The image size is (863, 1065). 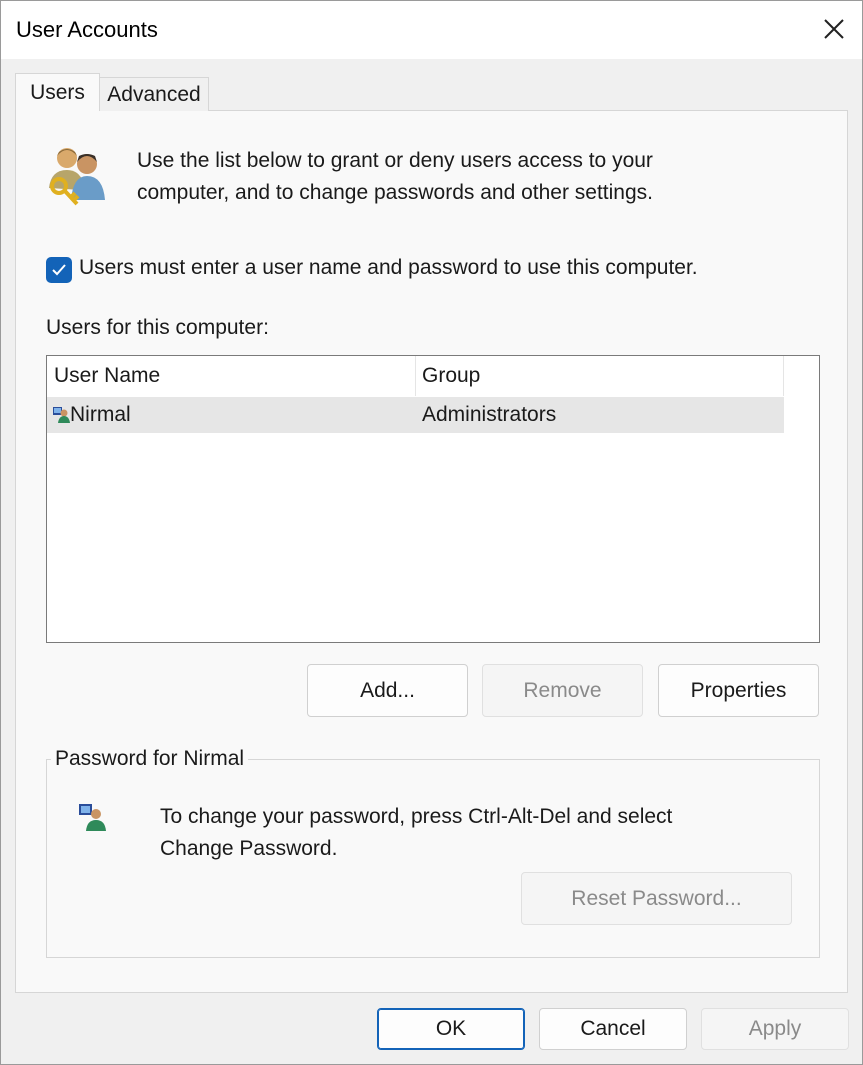 I want to click on user-name-cell: Nirmal, so click(x=100, y=414).